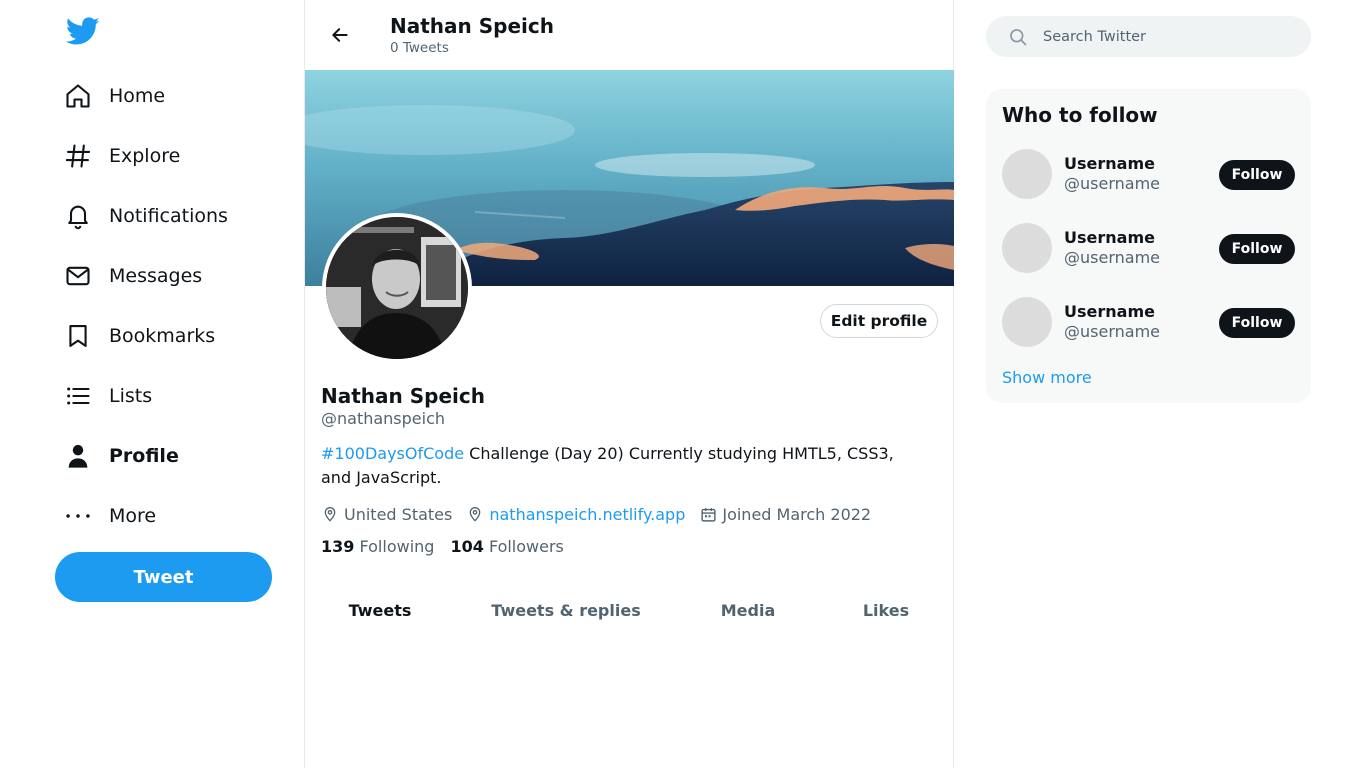  What do you see at coordinates (392, 453) in the screenshot?
I see `bio-hashtag-link: #100DaysOfCode` at bounding box center [392, 453].